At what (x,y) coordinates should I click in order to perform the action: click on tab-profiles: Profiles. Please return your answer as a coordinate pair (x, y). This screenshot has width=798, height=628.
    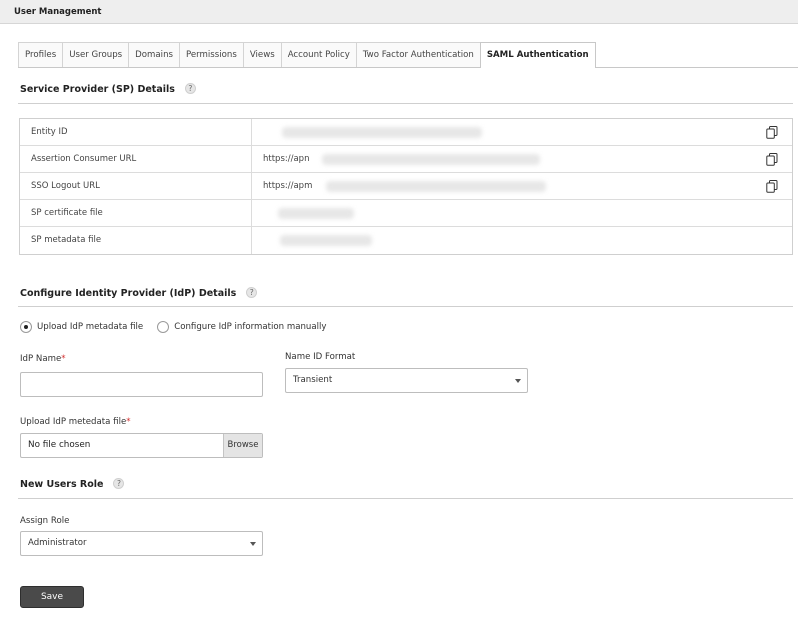
    Looking at the image, I should click on (41, 54).